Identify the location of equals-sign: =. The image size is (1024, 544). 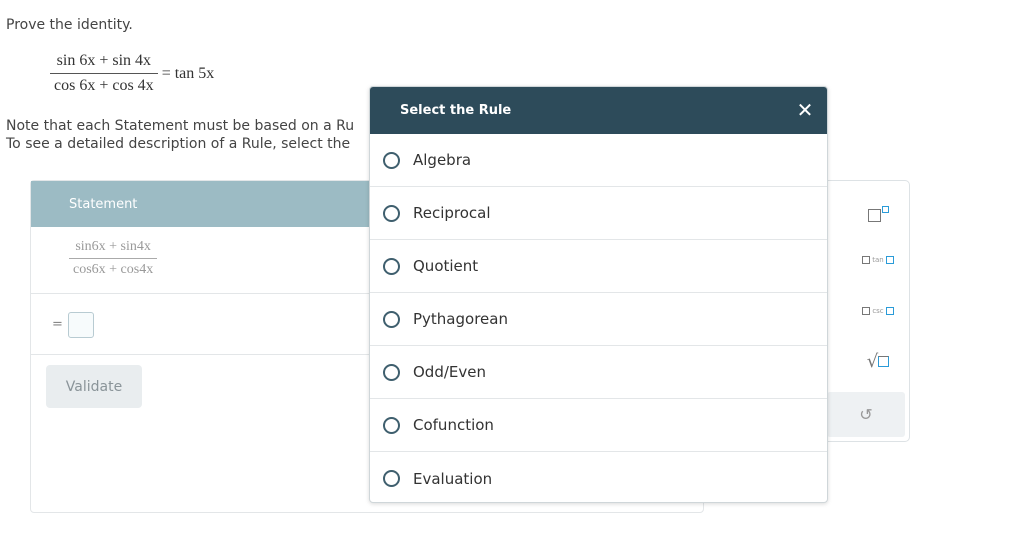
(57, 324).